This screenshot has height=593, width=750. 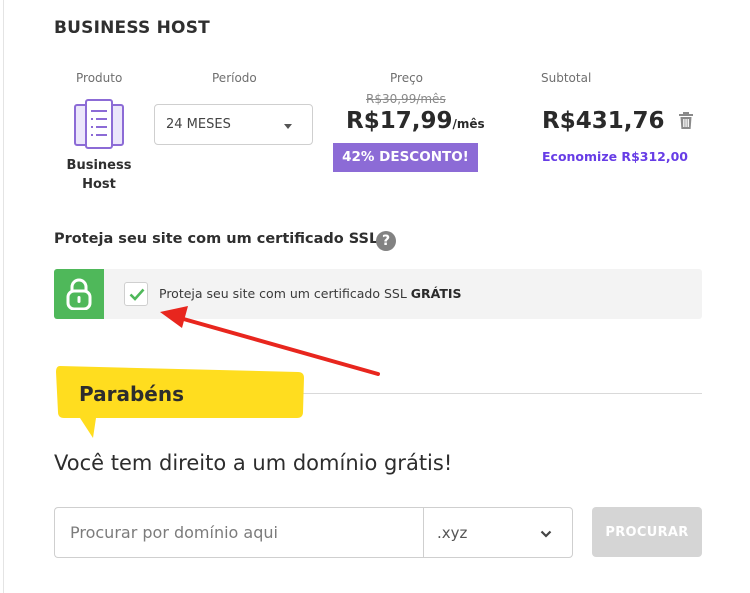 I want to click on domain-offer-heading: Você tem direito a um domínio grátis!, so click(x=253, y=463).